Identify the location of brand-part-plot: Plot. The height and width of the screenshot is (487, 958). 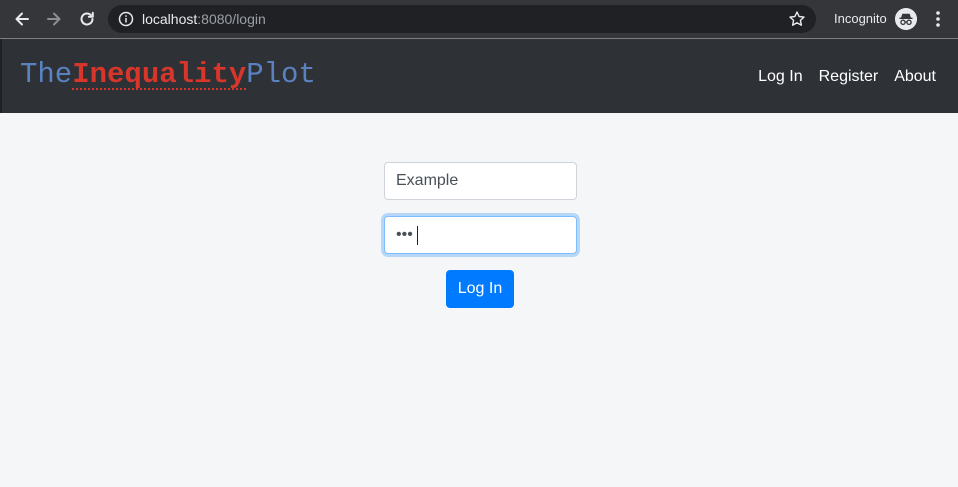
(281, 74).